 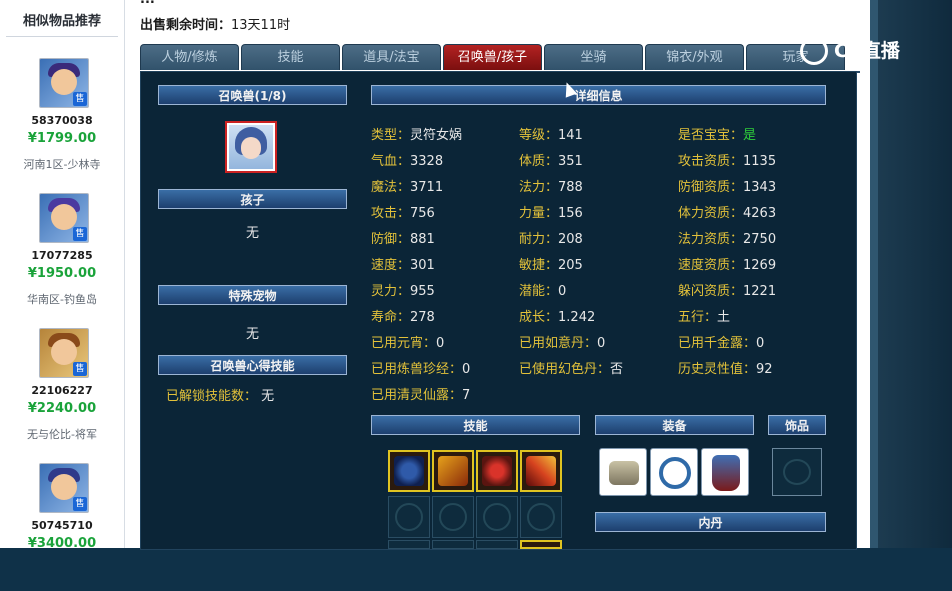 I want to click on child-header: 孩子, so click(x=252, y=199).